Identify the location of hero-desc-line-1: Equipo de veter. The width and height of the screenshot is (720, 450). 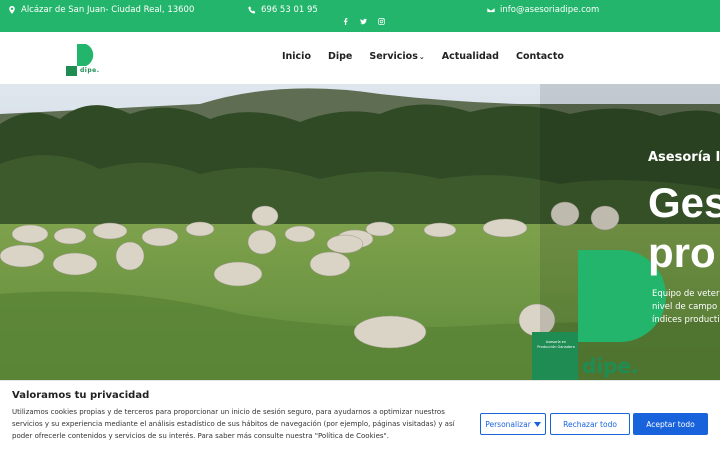
(686, 294).